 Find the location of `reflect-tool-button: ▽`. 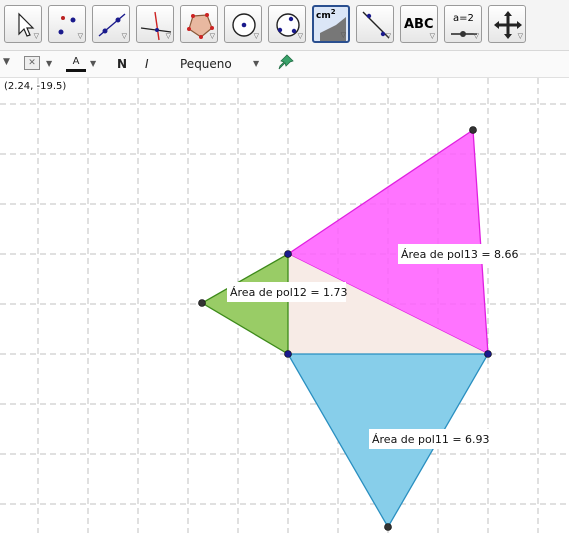

reflect-tool-button: ▽ is located at coordinates (375, 24).